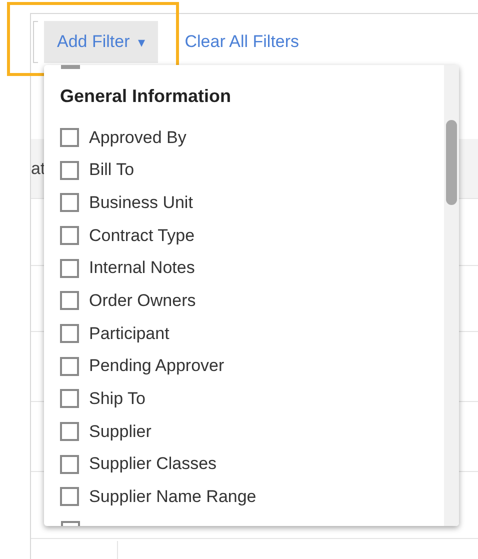  What do you see at coordinates (129, 333) in the screenshot?
I see `option-label: Participant` at bounding box center [129, 333].